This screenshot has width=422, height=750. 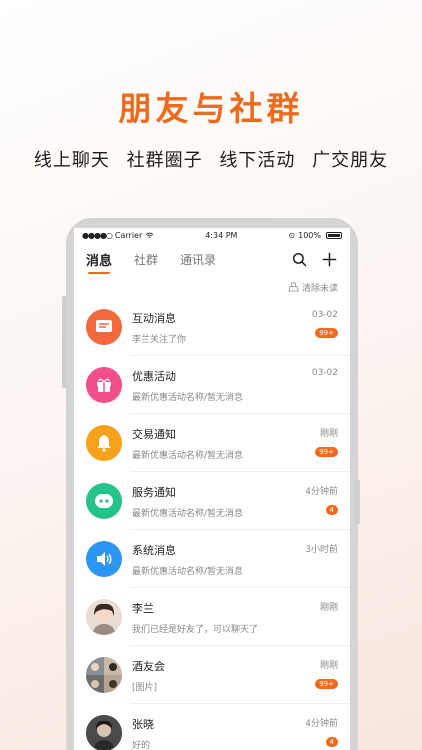 I want to click on system-avatar, so click(x=104, y=559).